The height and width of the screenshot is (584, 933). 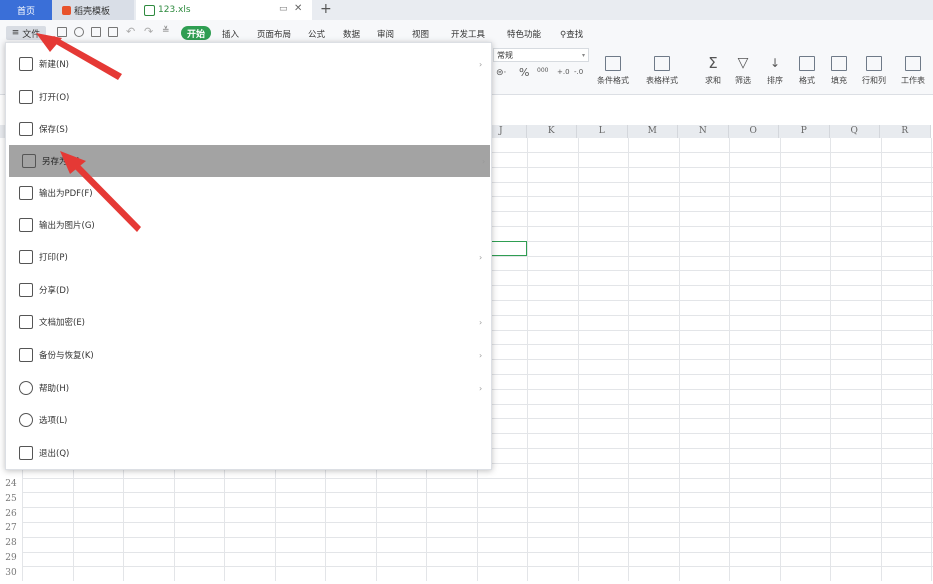 What do you see at coordinates (385, 34) in the screenshot?
I see `tab-review: 审阅` at bounding box center [385, 34].